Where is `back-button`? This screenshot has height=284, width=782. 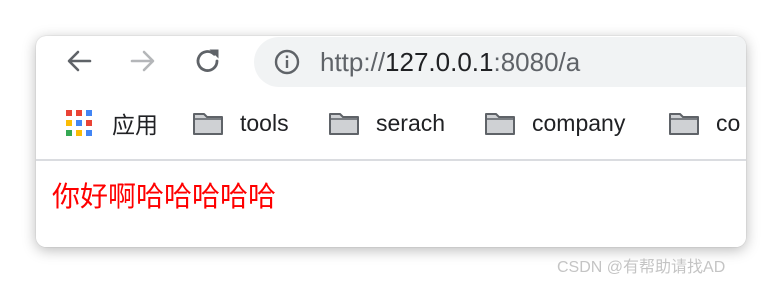
back-button is located at coordinates (79, 61).